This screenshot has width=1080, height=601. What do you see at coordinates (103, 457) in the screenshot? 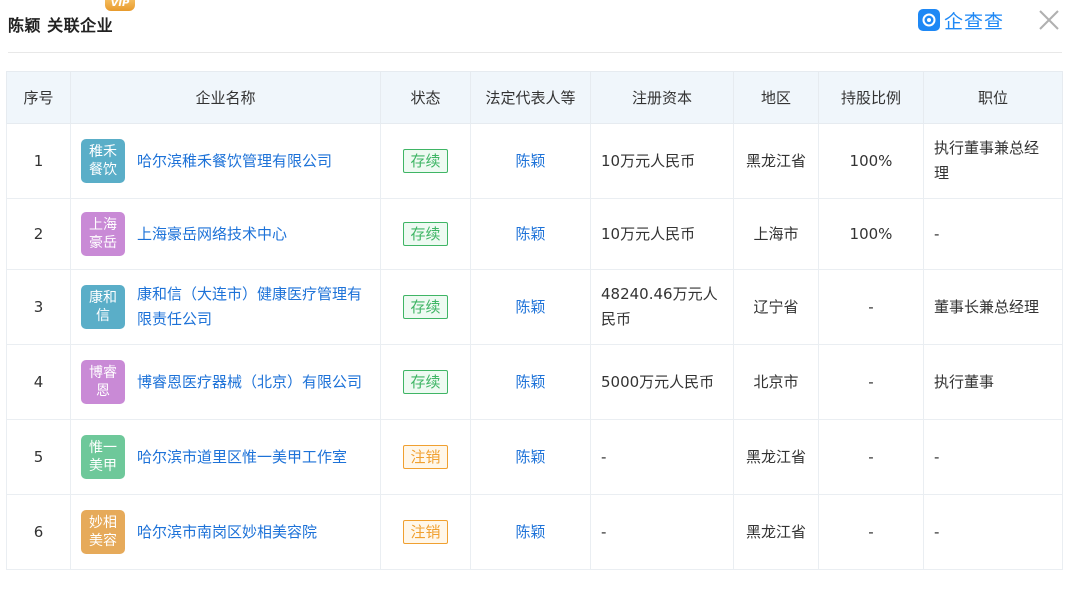
I see `company-logo: 惟一美甲` at bounding box center [103, 457].